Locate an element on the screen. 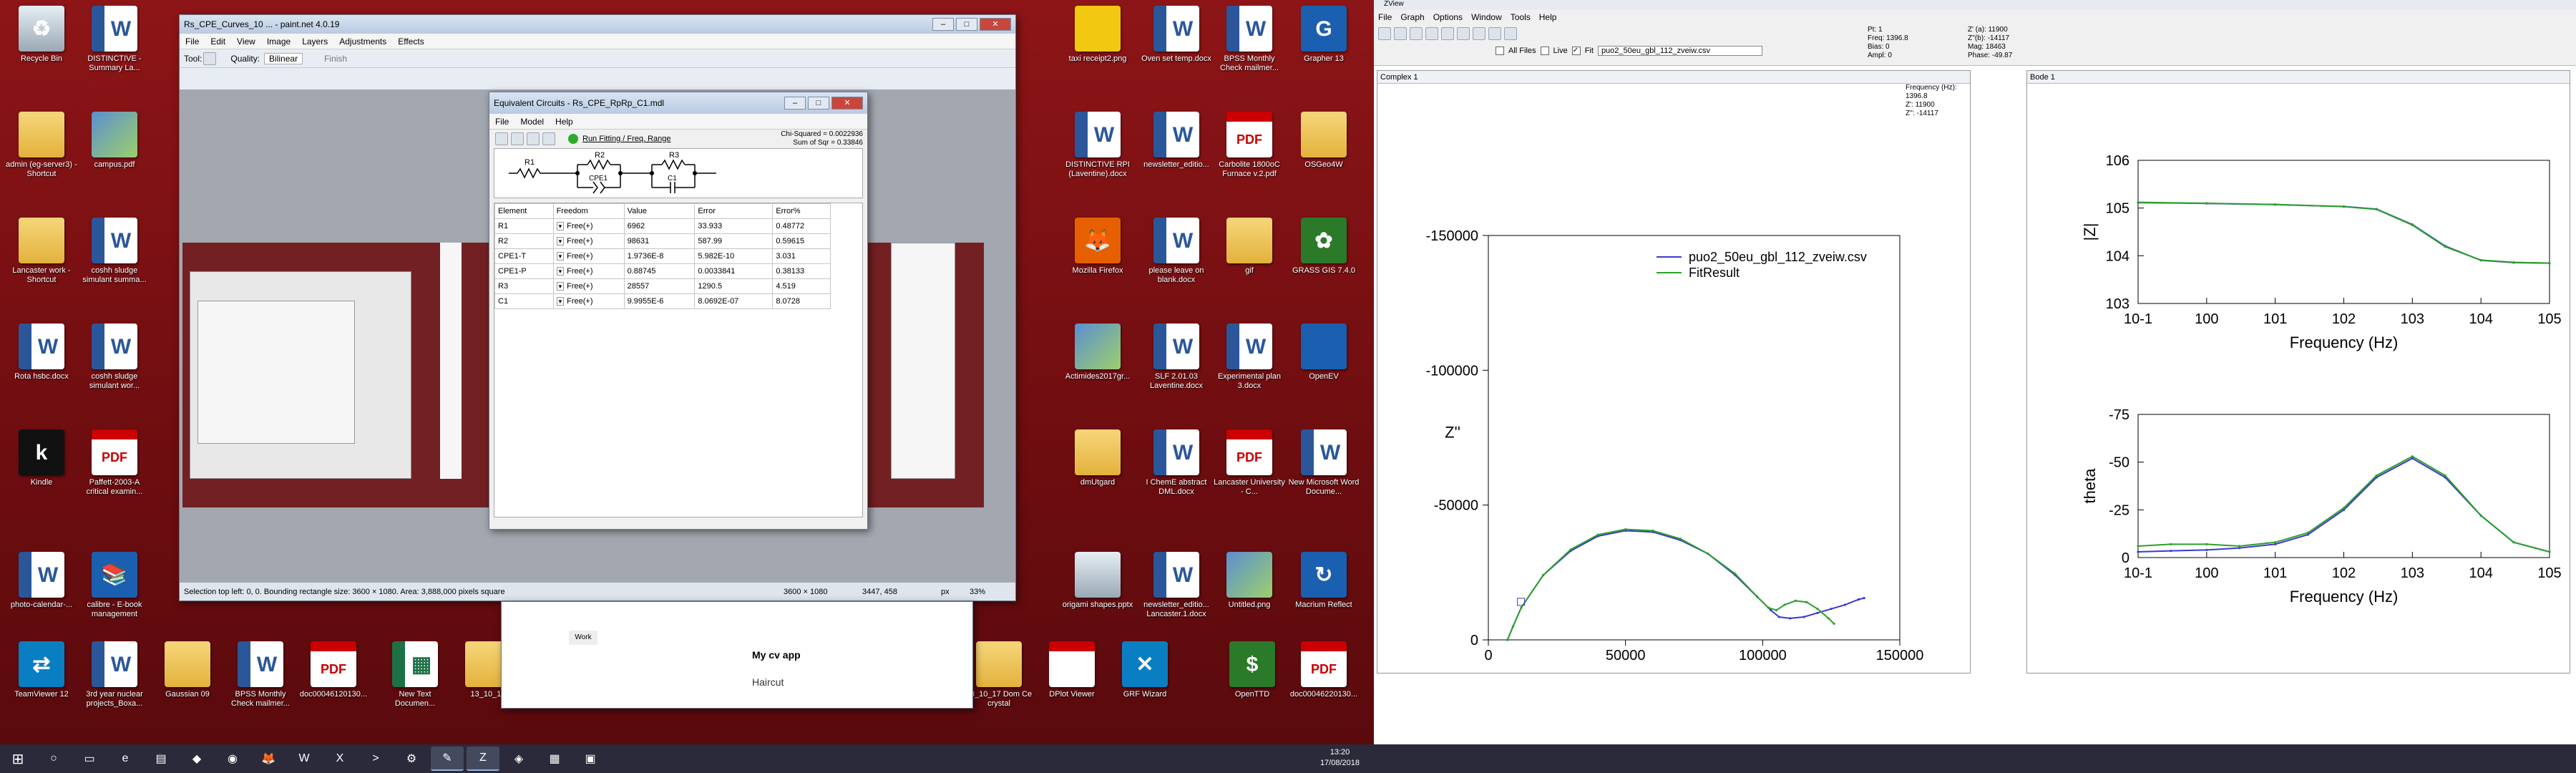 Image resolution: width=2576 pixels, height=773 pixels. settings-icon: ⚙ is located at coordinates (411, 759).